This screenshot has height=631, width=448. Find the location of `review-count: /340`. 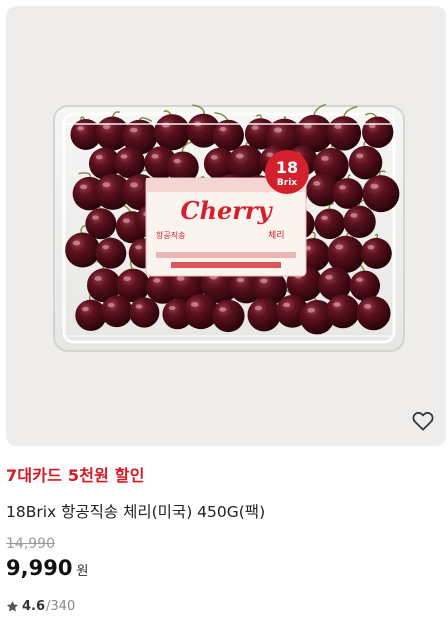

review-count: /340 is located at coordinates (61, 606).